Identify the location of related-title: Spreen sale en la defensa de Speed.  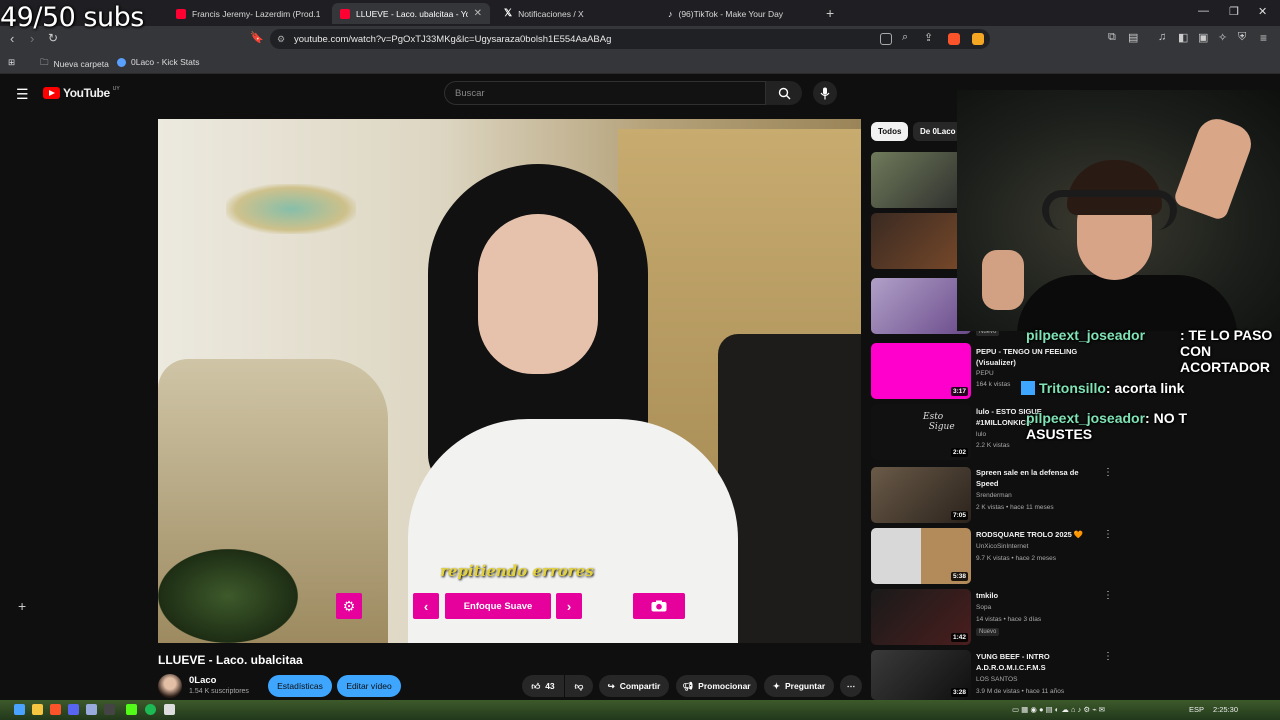
(1035, 478).